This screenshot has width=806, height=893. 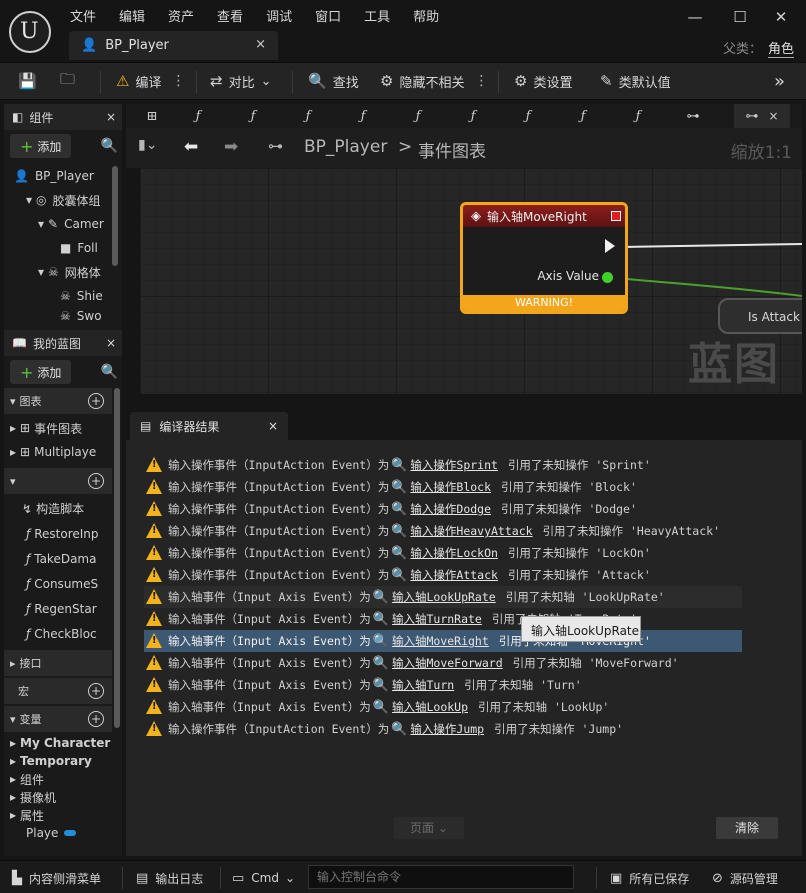 What do you see at coordinates (115, 216) in the screenshot?
I see `components-scrollbar` at bounding box center [115, 216].